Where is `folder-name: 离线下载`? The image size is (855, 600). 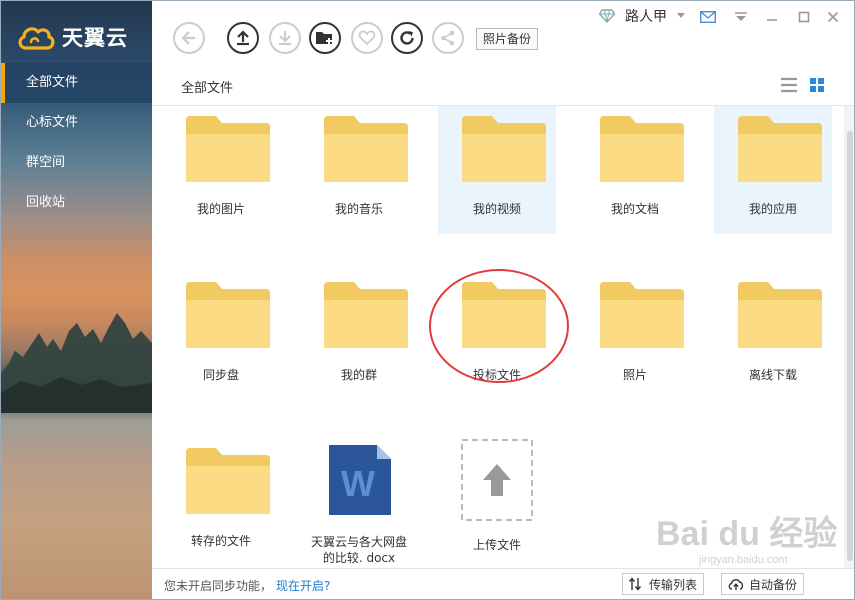 folder-name: 离线下载 is located at coordinates (772, 375).